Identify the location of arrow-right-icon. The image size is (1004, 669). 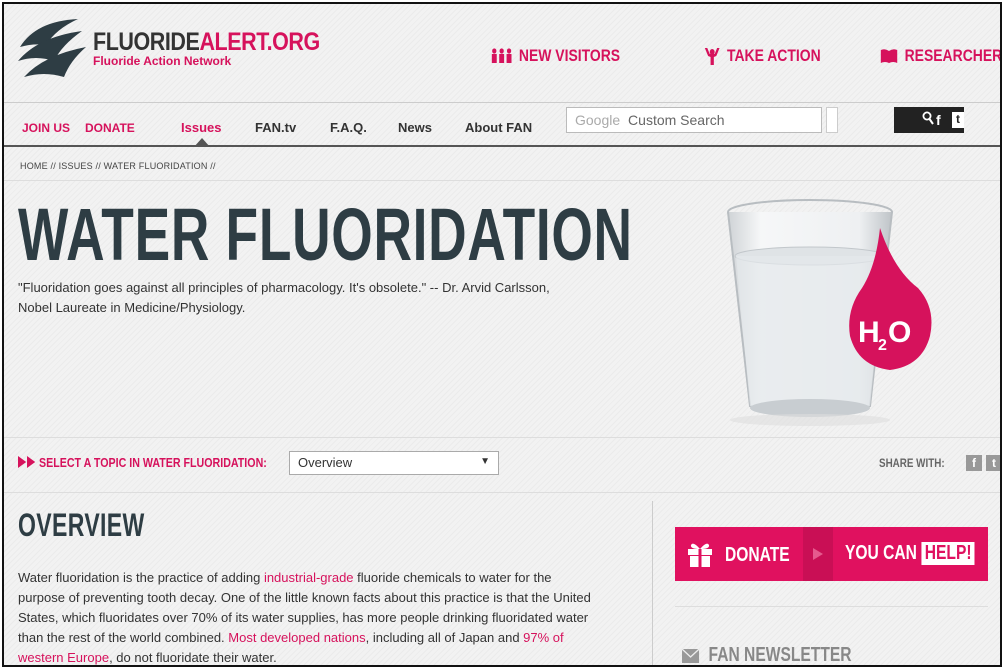
(818, 554).